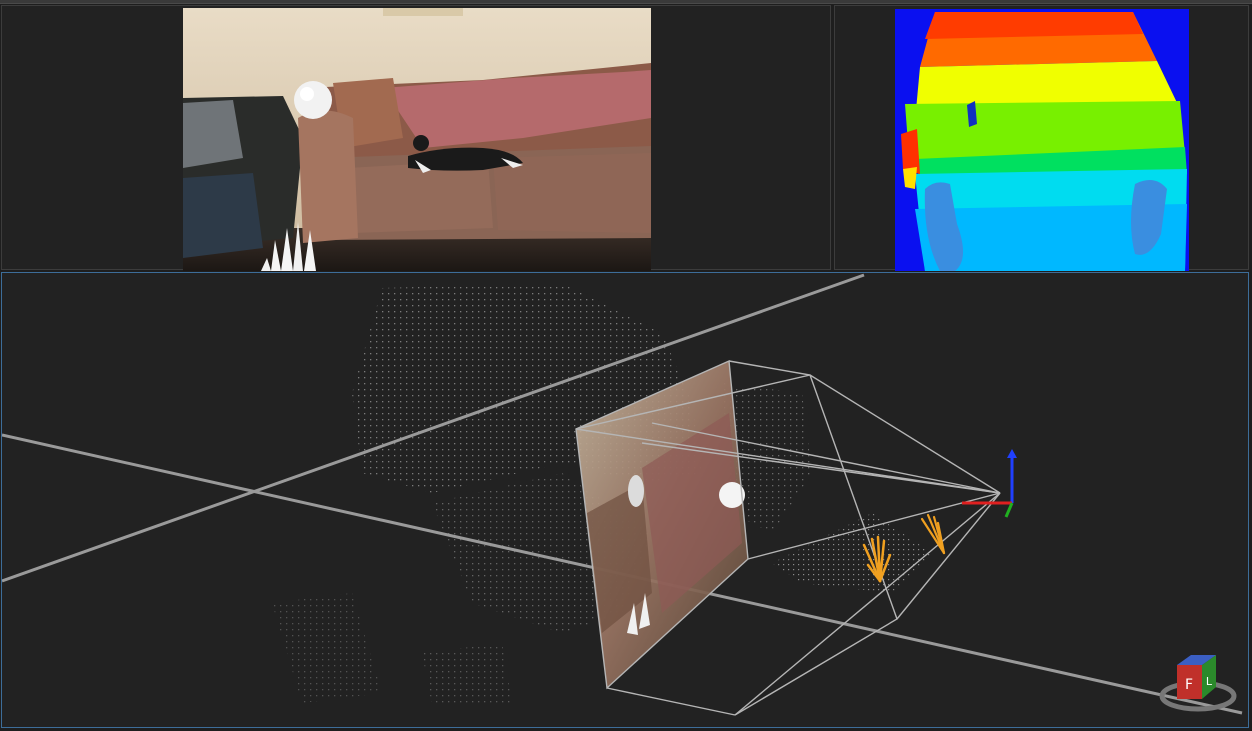  I want to click on hand-skeleton-right, so click(933, 534).